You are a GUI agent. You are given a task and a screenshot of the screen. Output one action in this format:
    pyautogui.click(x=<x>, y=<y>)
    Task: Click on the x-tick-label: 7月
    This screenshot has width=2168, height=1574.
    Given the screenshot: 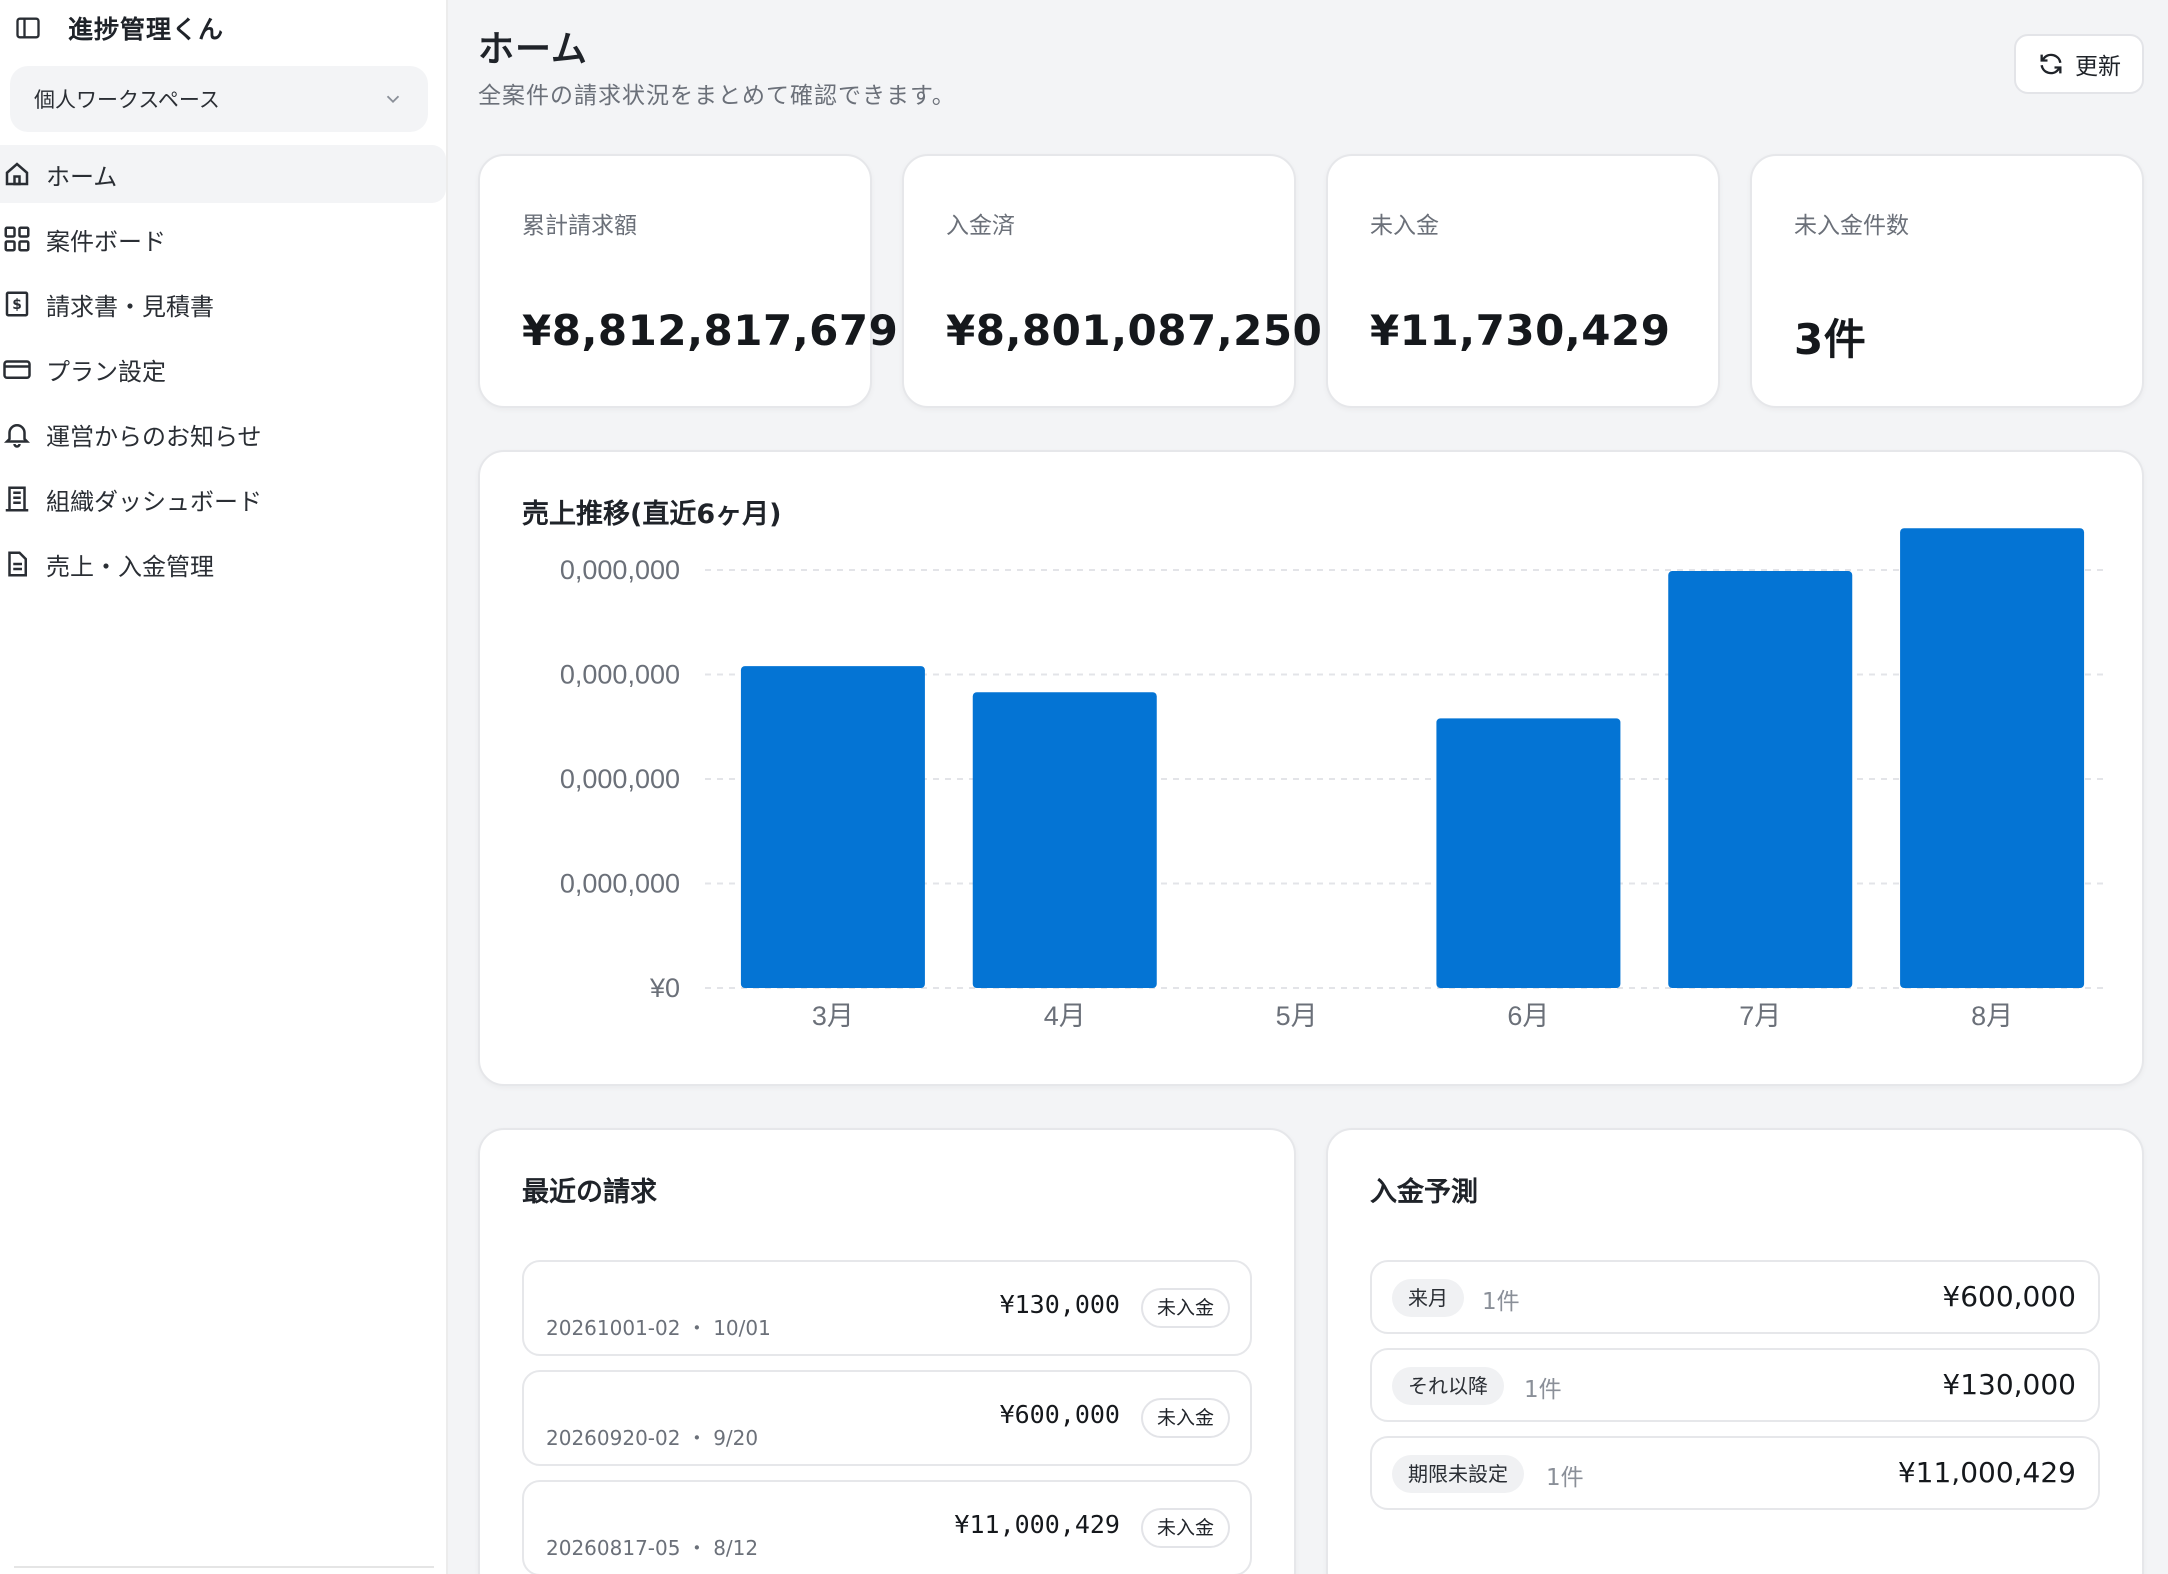 What is the action you would take?
    pyautogui.click(x=1760, y=1016)
    